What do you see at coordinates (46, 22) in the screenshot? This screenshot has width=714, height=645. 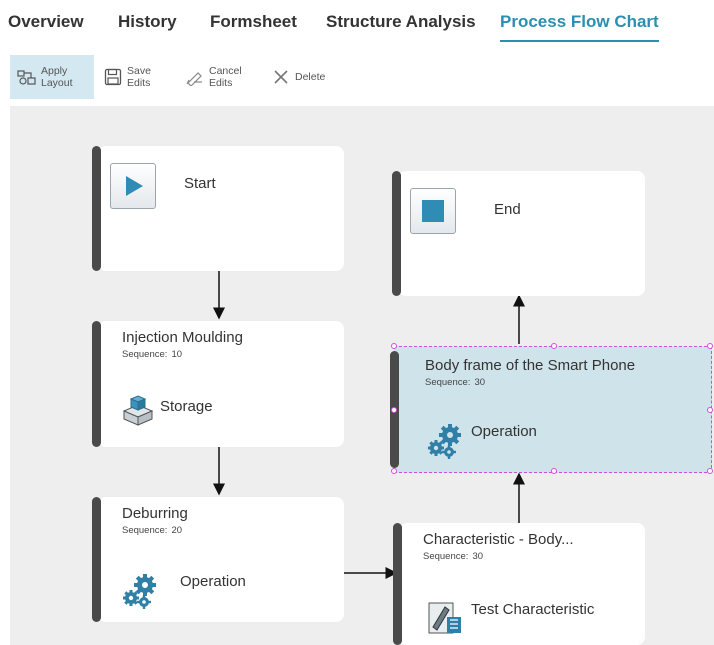 I see `tab-overview: Overview` at bounding box center [46, 22].